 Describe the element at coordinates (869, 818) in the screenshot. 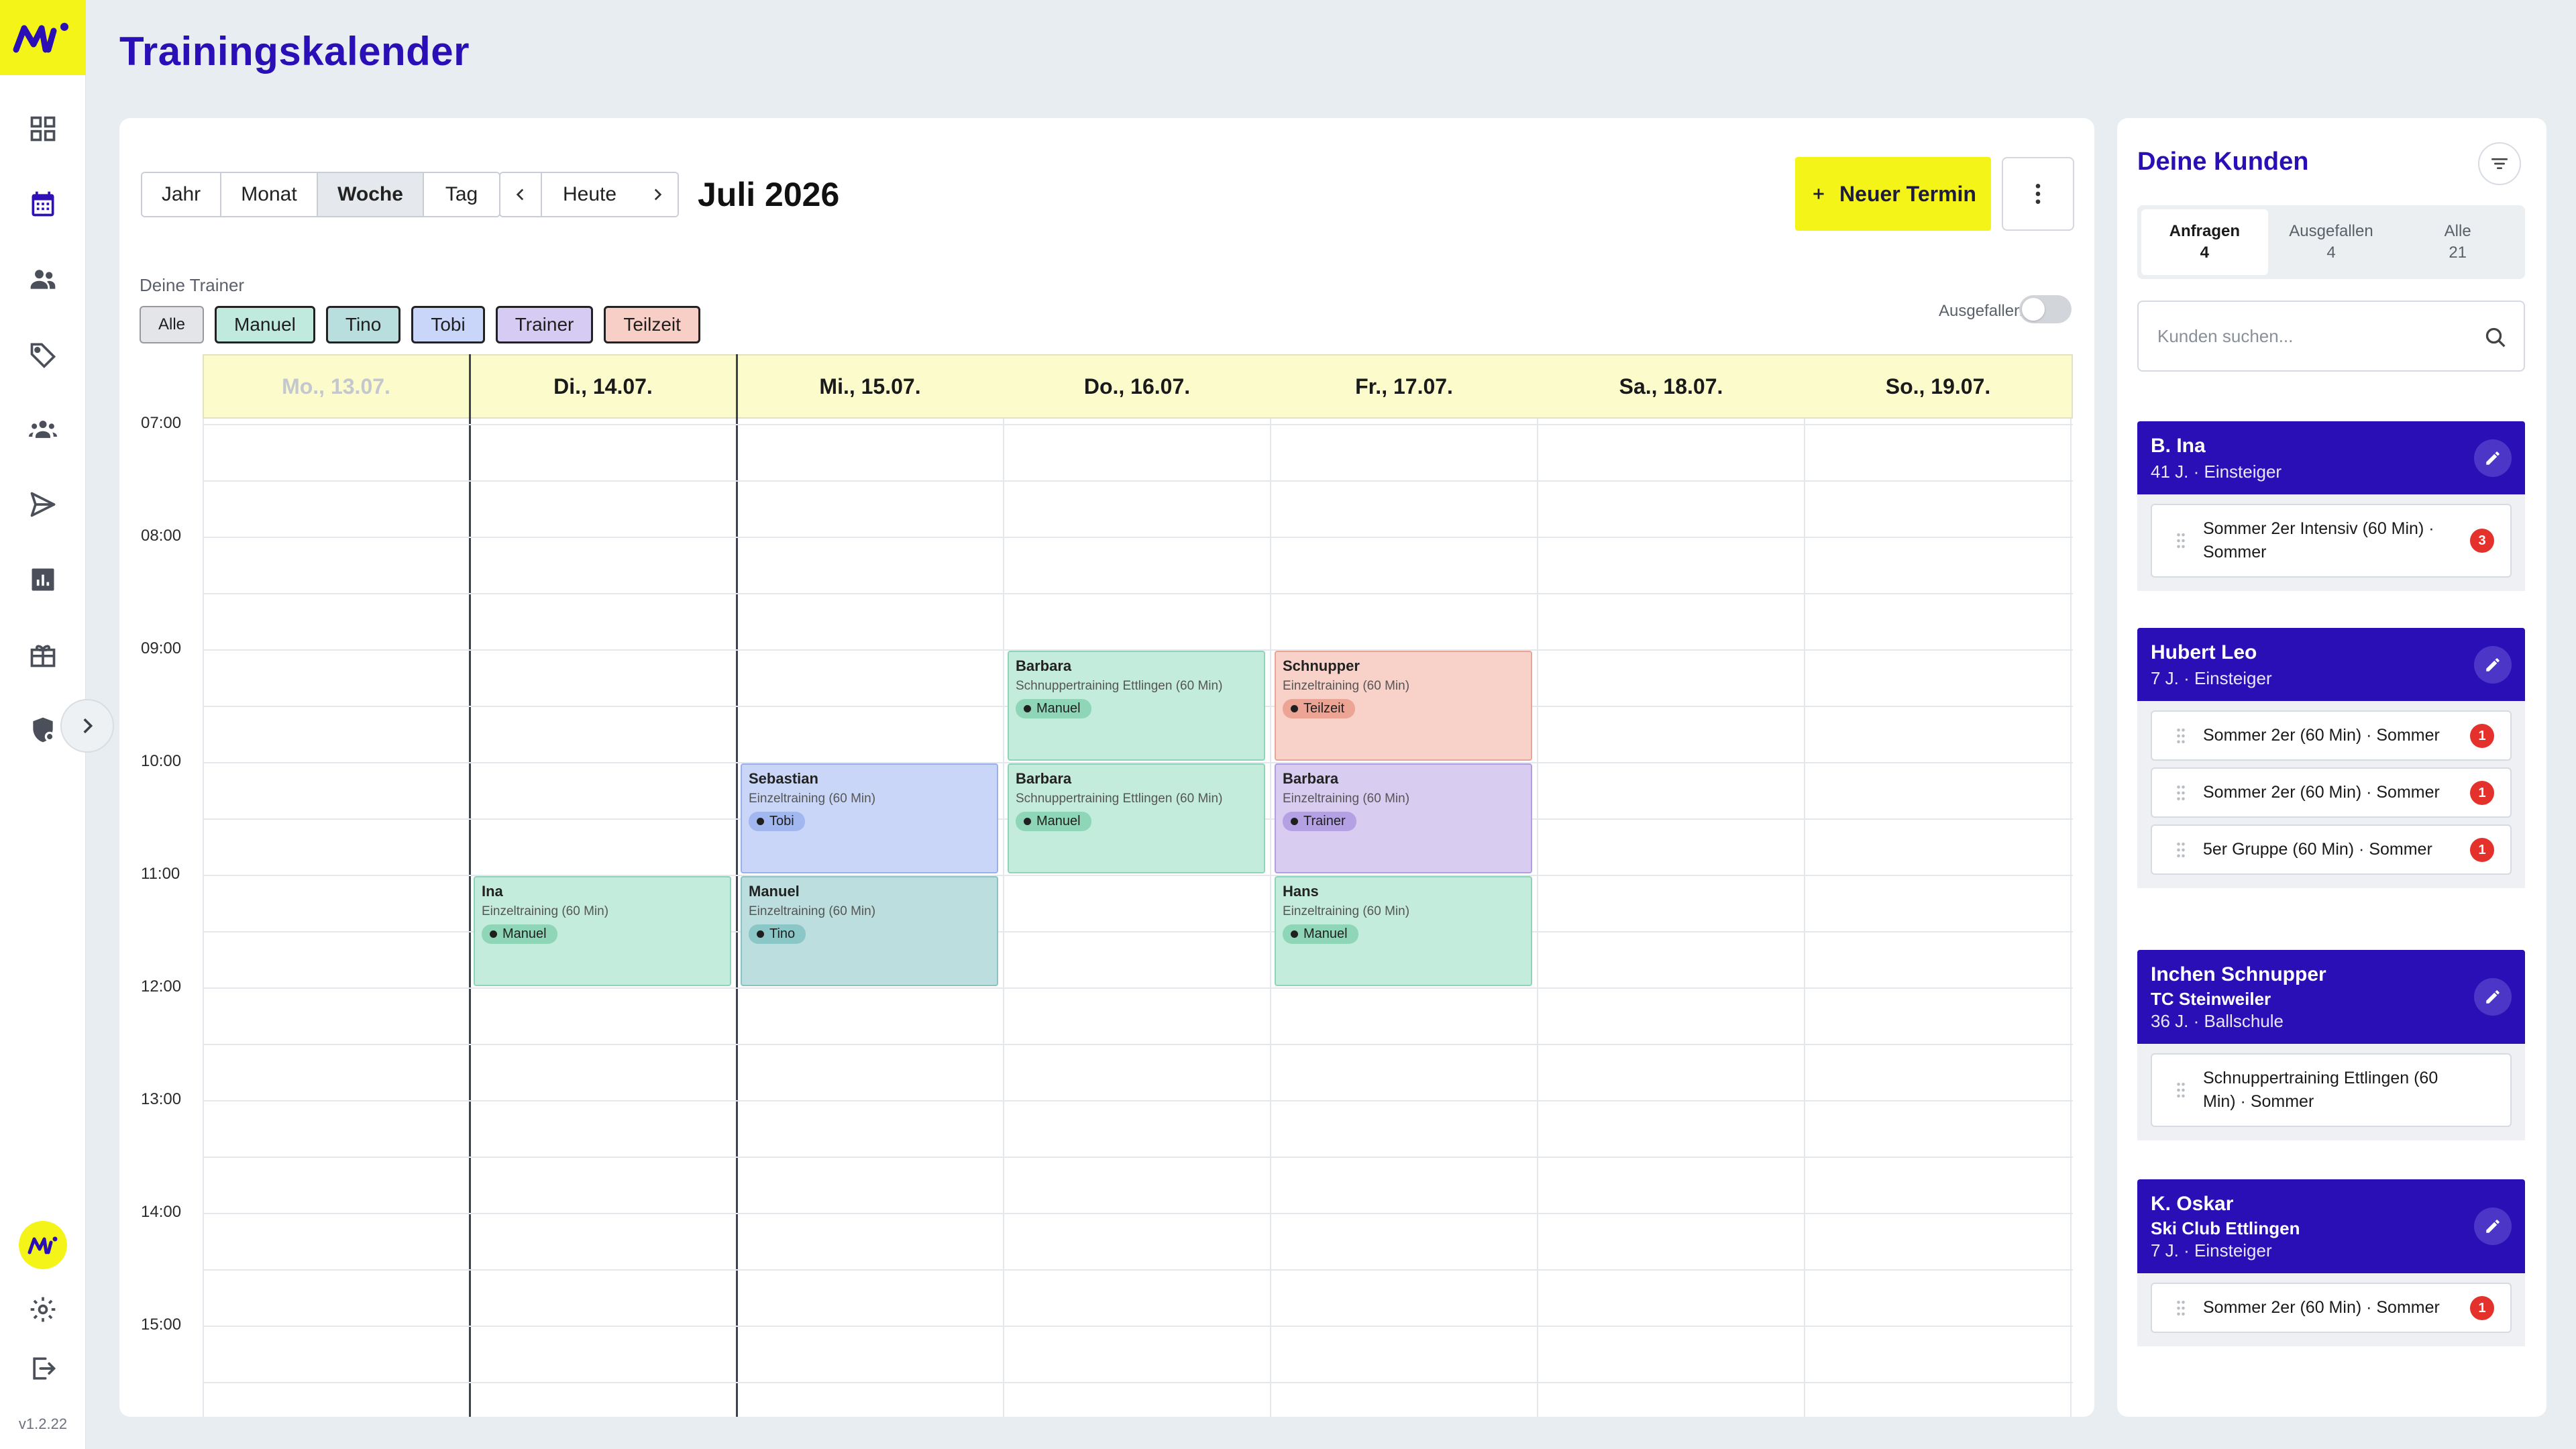

I see `calendar-event: Sebastian Einzeltraining (60 Min) Tobi` at that location.